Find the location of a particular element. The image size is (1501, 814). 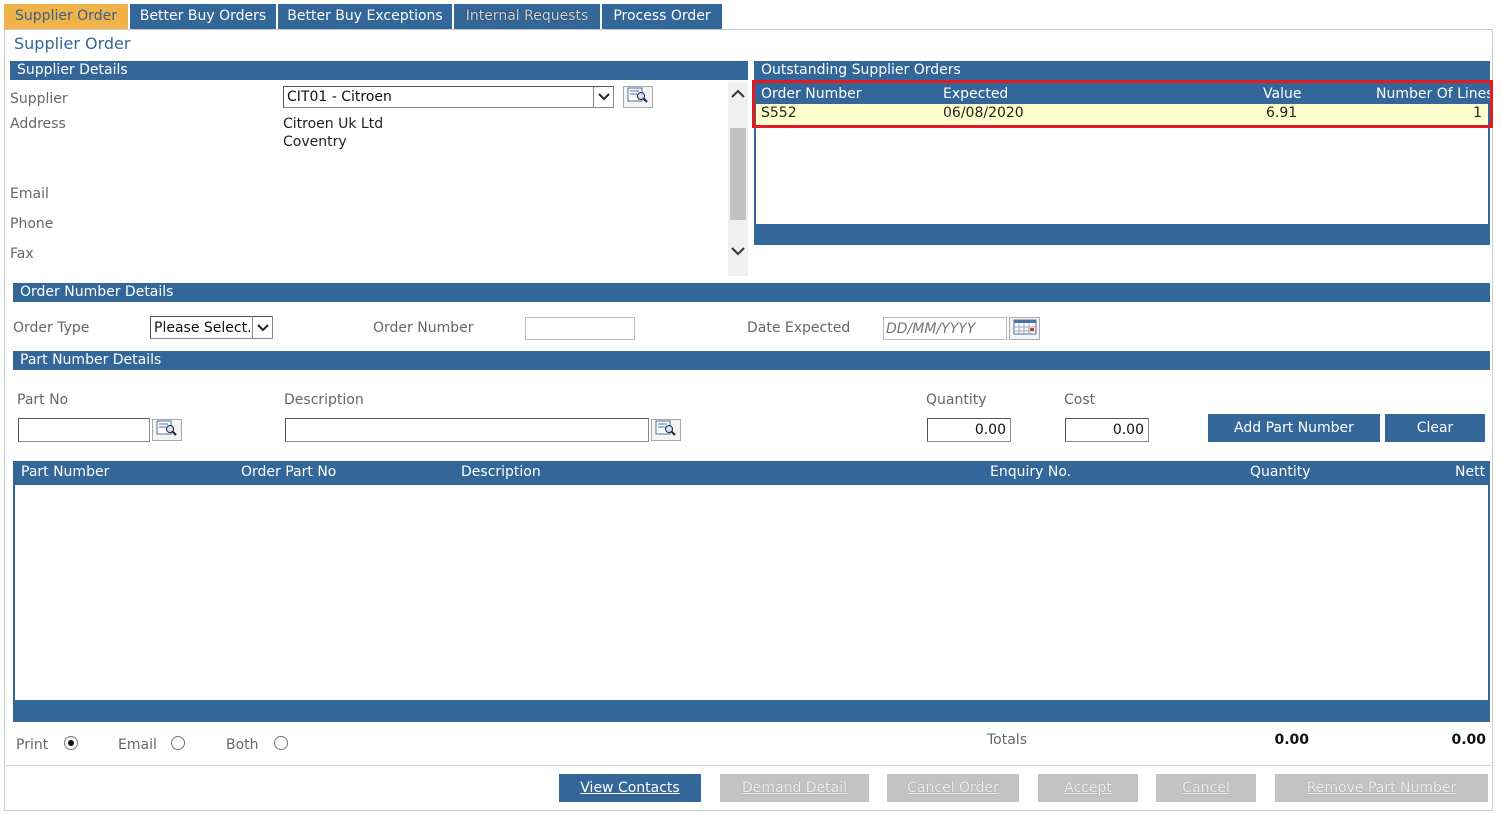

address-line-1: Citroen Uk Ltd is located at coordinates (333, 124).